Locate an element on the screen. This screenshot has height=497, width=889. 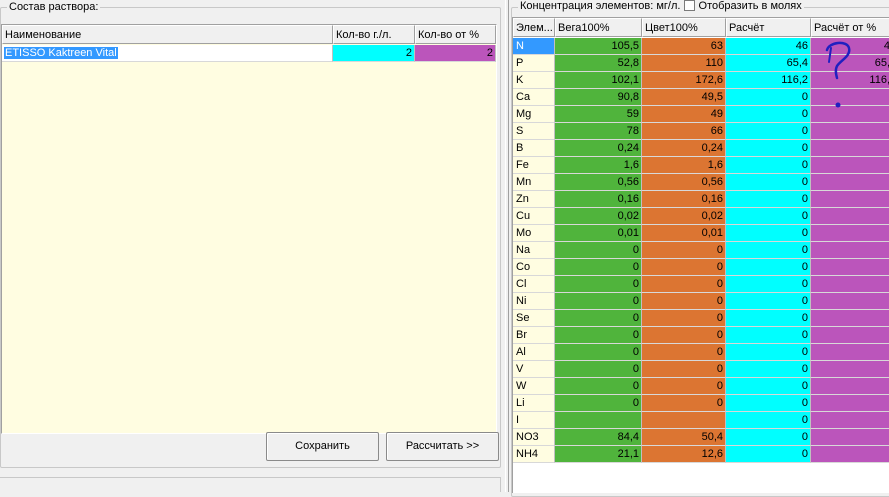
element-cell: N is located at coordinates (534, 46).